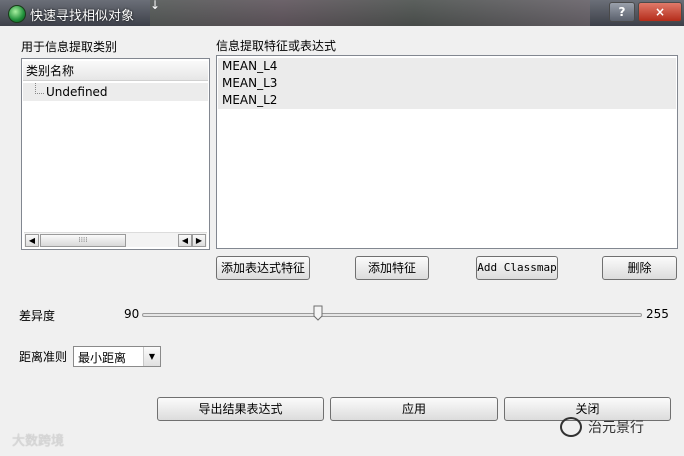 This screenshot has height=456, width=684. I want to click on distance-select: 最小距离 ▼, so click(117, 356).